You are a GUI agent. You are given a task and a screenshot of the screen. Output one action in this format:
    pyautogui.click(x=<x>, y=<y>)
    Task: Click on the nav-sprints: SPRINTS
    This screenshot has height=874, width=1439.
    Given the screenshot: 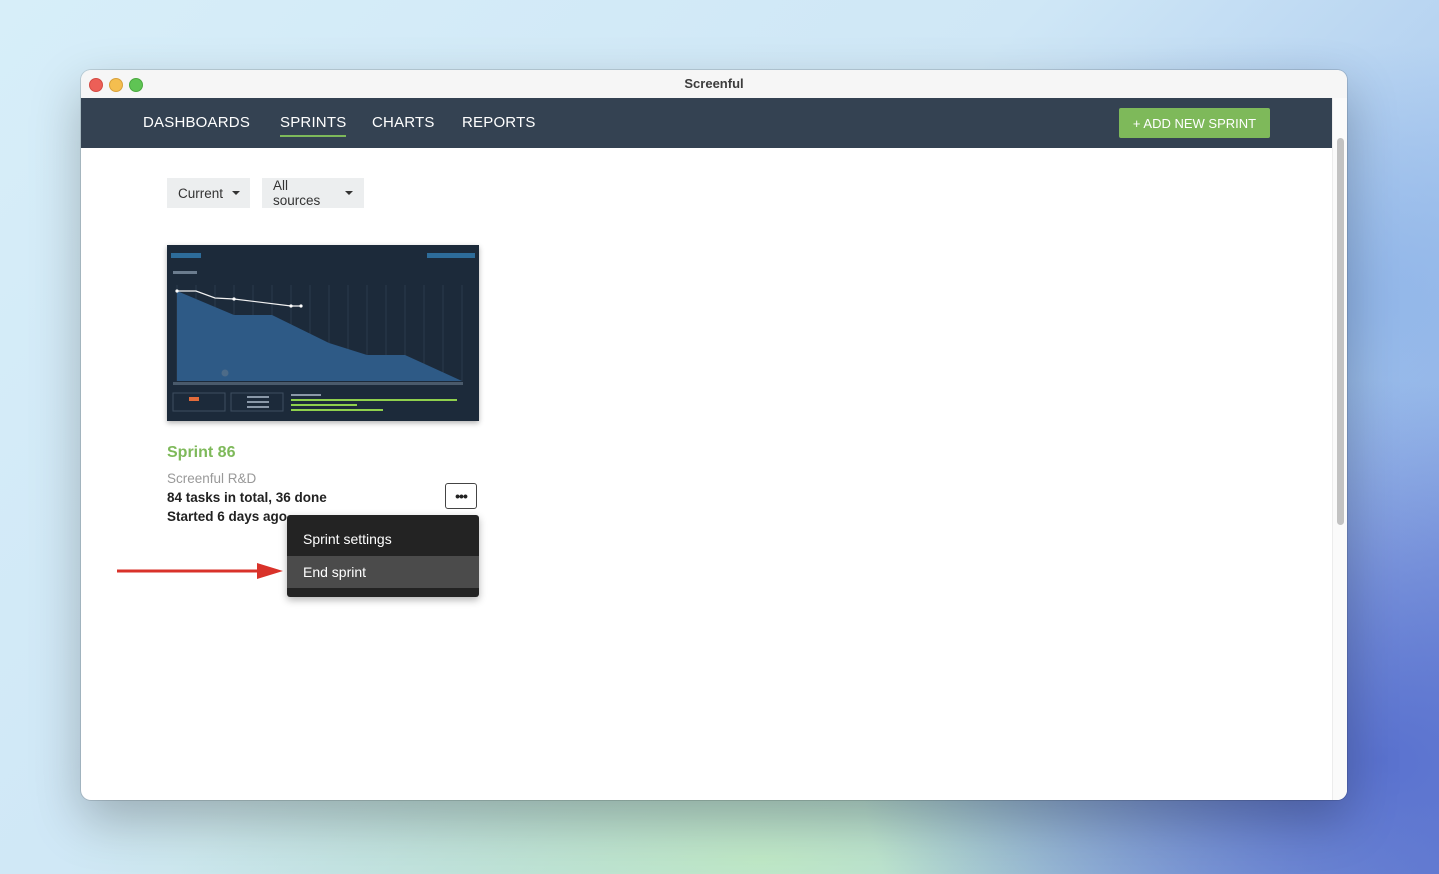 What is the action you would take?
    pyautogui.click(x=313, y=125)
    